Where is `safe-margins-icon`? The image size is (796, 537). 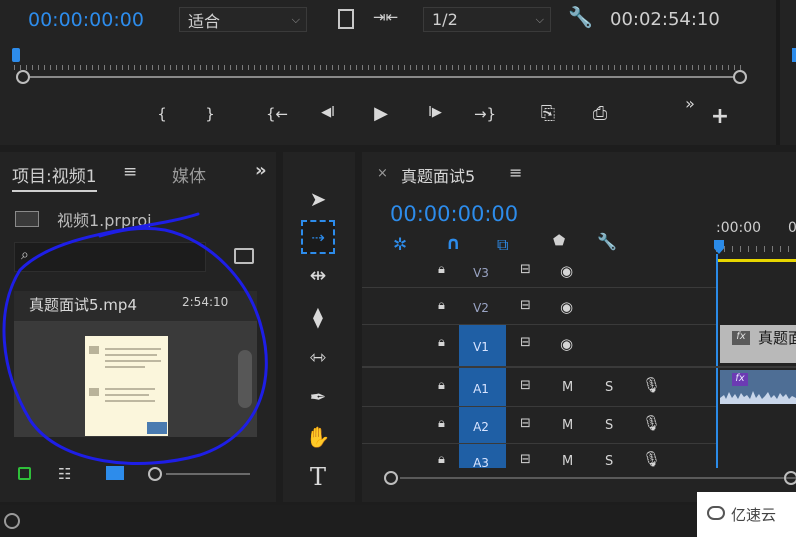
safe-margins-icon is located at coordinates (346, 19).